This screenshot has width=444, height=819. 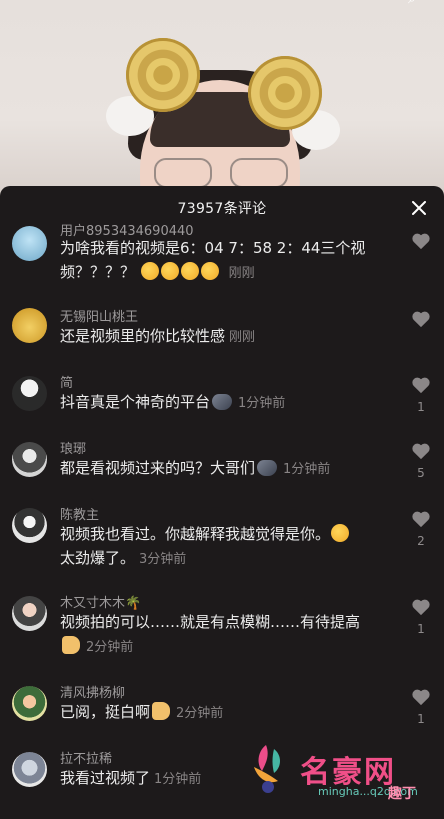 What do you see at coordinates (71, 645) in the screenshot?
I see `thumbs-up-icon` at bounding box center [71, 645].